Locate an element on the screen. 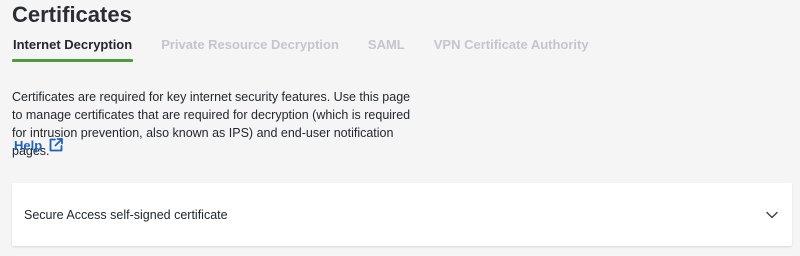 This screenshot has height=256, width=800. tab-saml: SAML is located at coordinates (386, 47).